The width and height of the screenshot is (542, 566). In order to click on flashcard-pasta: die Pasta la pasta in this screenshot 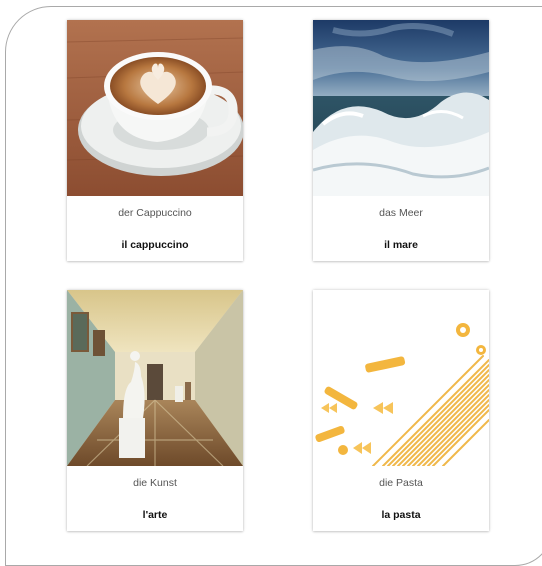, I will do `click(401, 410)`.